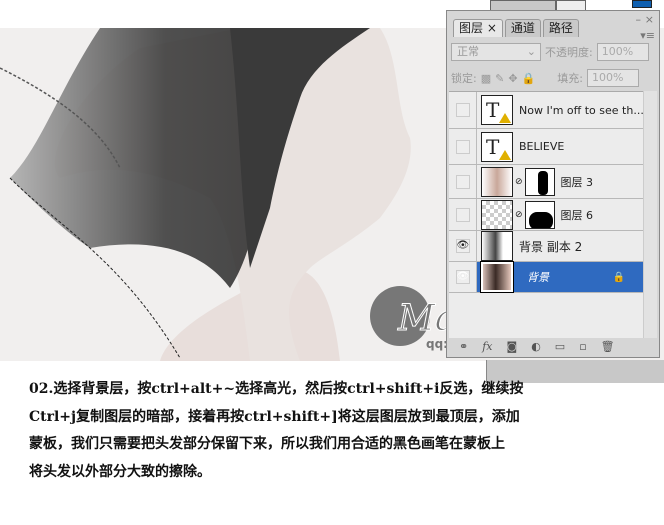 Image resolution: width=664 pixels, height=525 pixels. What do you see at coordinates (464, 78) in the screenshot?
I see `lock-label: 锁定:` at bounding box center [464, 78].